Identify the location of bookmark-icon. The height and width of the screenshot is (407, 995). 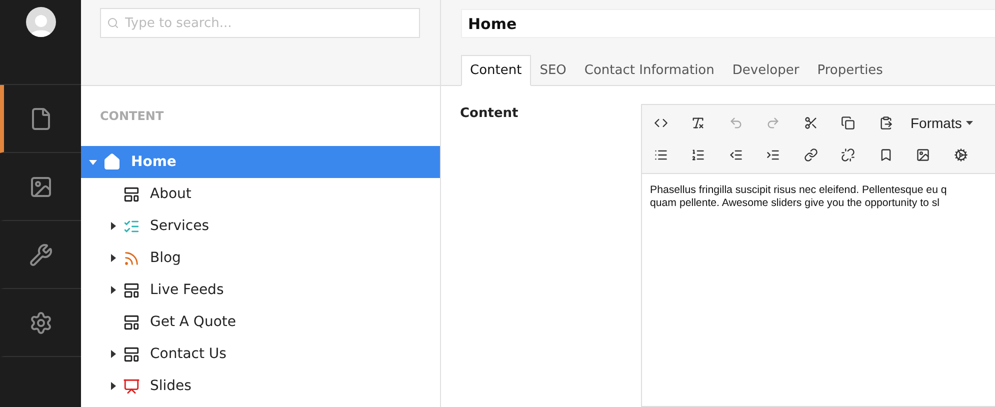
(885, 155).